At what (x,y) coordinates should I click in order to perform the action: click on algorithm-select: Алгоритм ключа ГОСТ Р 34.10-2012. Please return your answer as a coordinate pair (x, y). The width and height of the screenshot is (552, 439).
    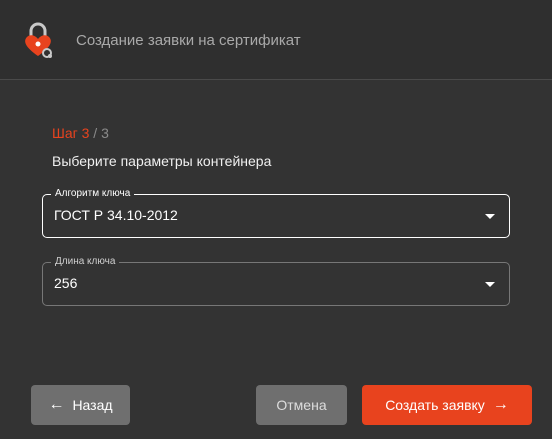
    Looking at the image, I should click on (276, 213).